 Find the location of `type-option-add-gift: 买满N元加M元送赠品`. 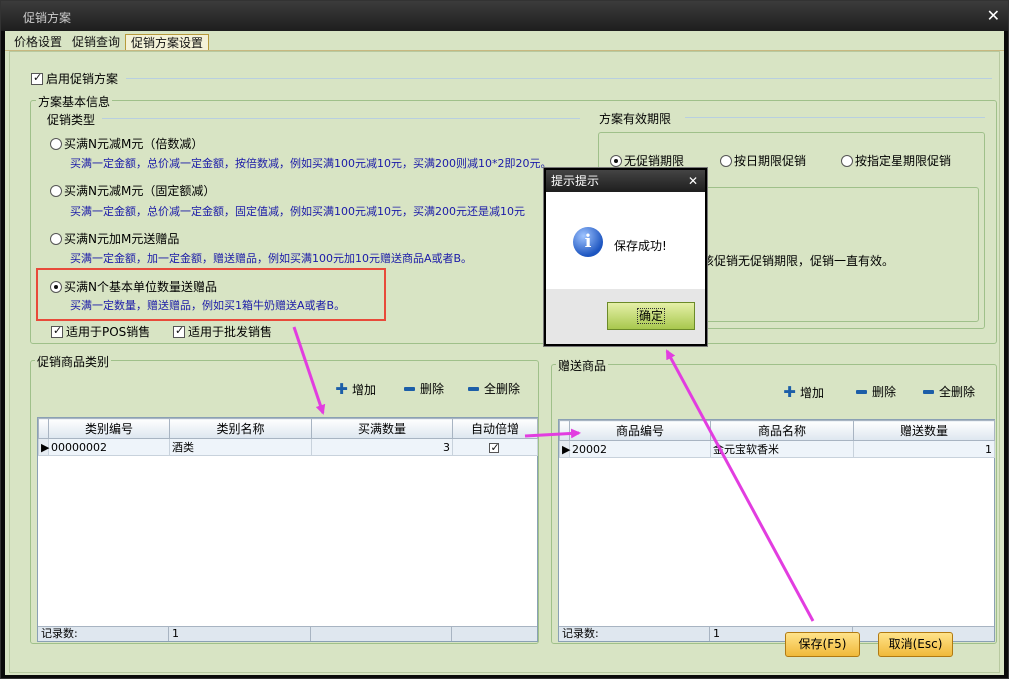

type-option-add-gift: 买满N元加M元送赠品 is located at coordinates (114, 238).